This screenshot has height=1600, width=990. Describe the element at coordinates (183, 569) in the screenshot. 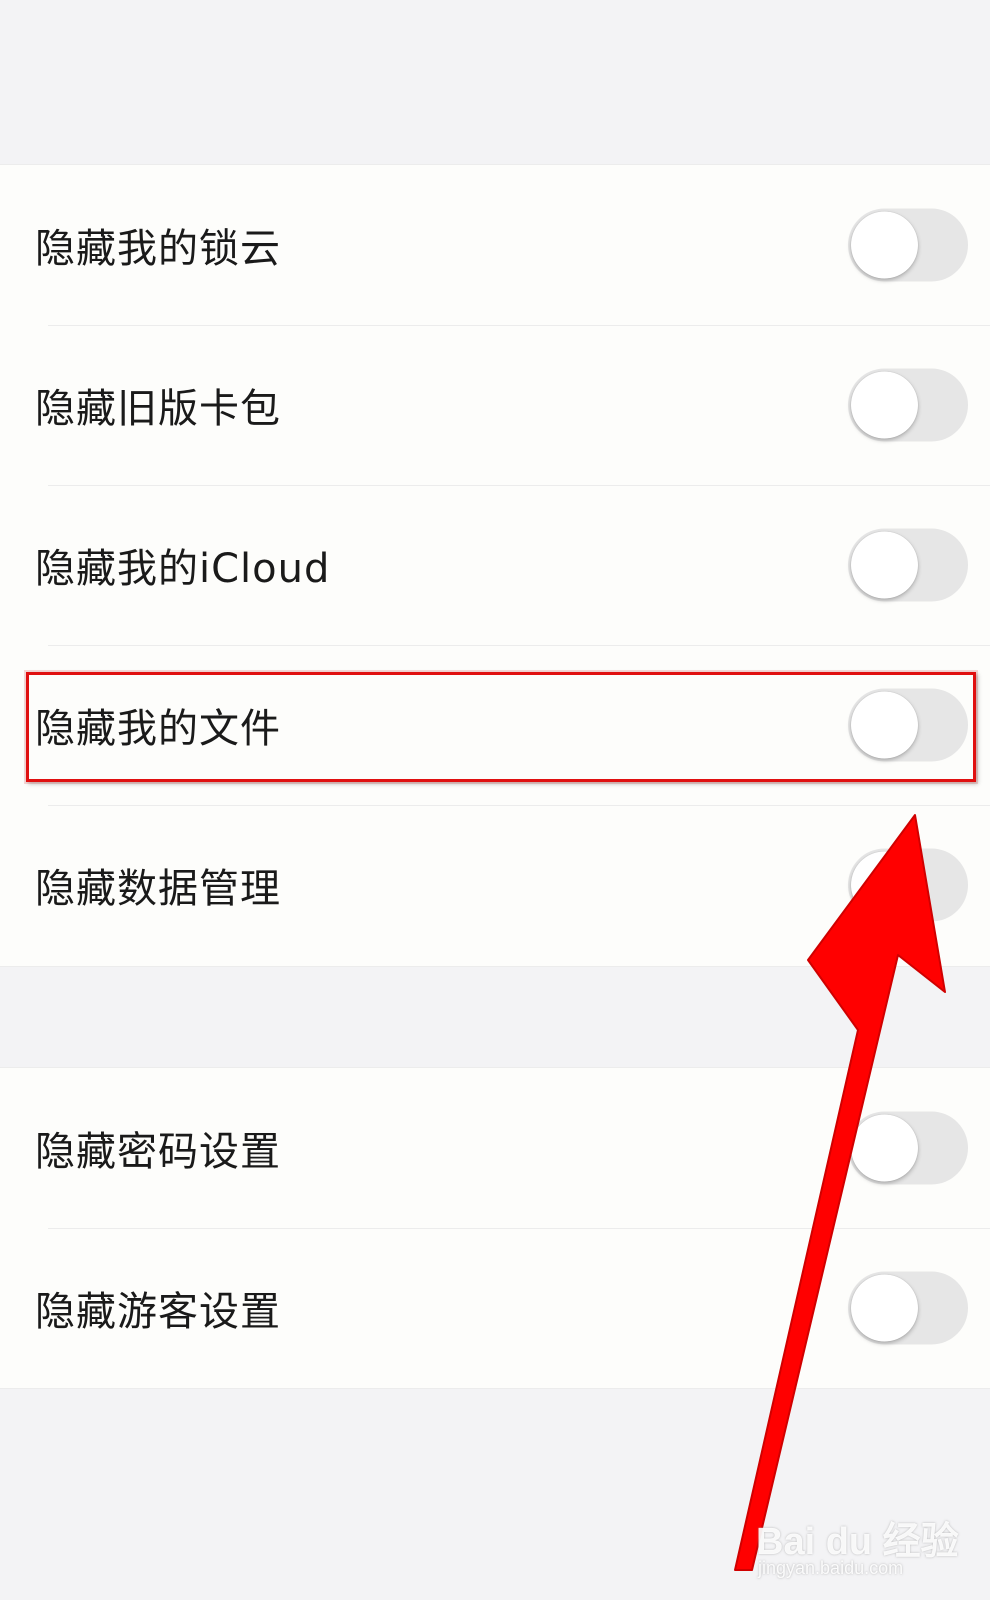

I see `setting-label: 隐藏我的iCloud` at that location.